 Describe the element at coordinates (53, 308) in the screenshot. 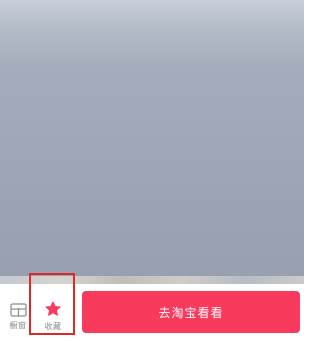

I see `star-icon` at that location.